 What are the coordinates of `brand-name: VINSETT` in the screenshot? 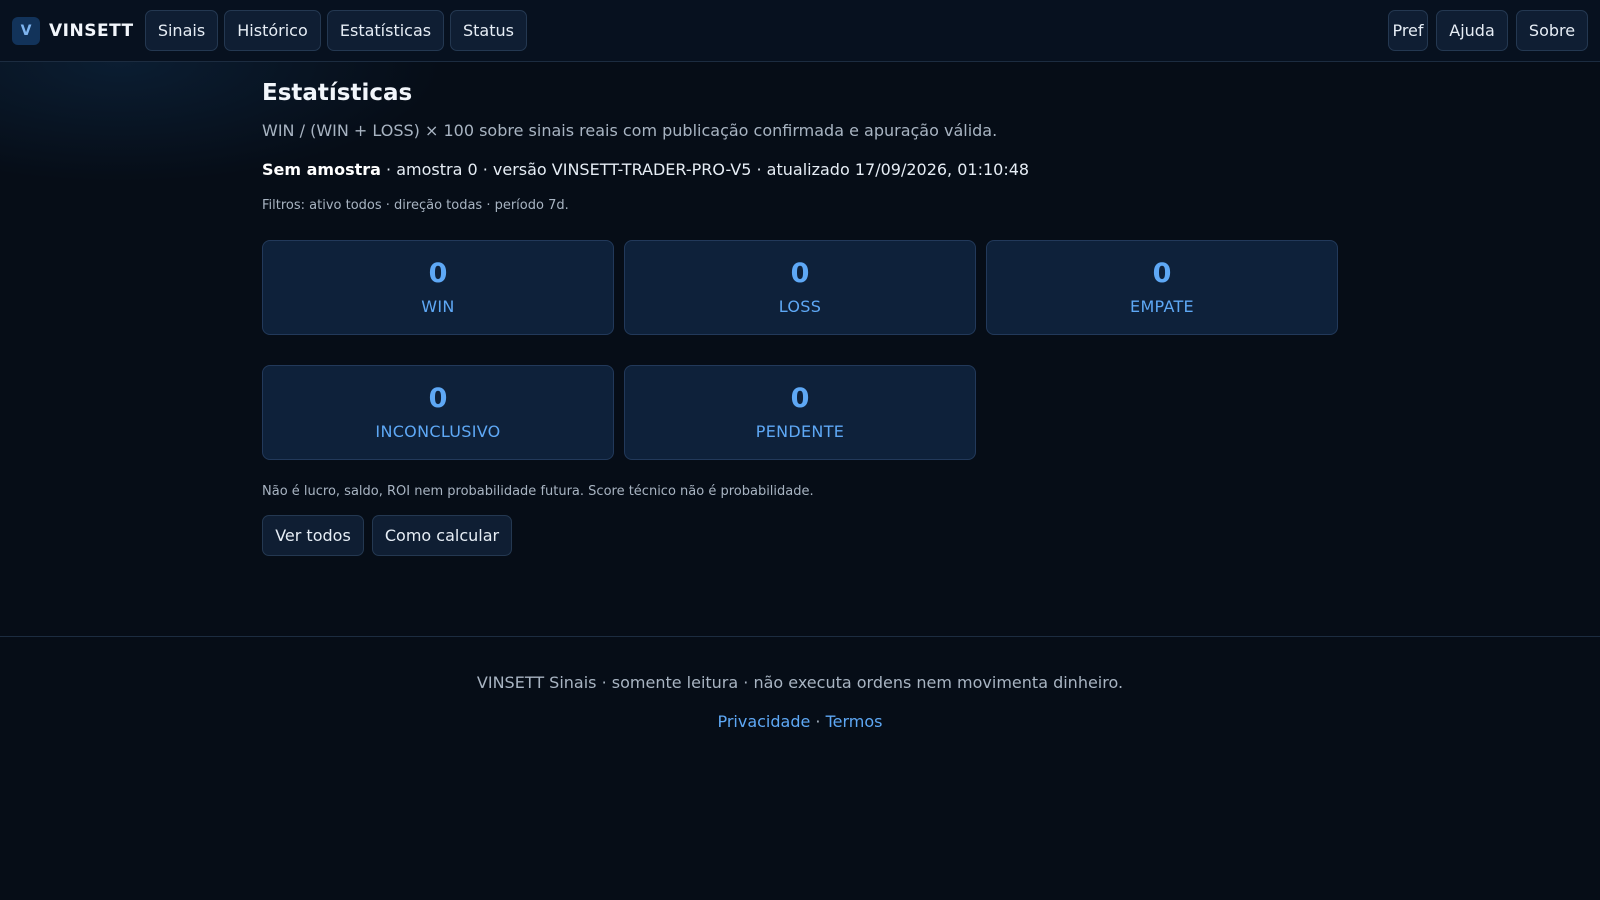 It's located at (91, 31).